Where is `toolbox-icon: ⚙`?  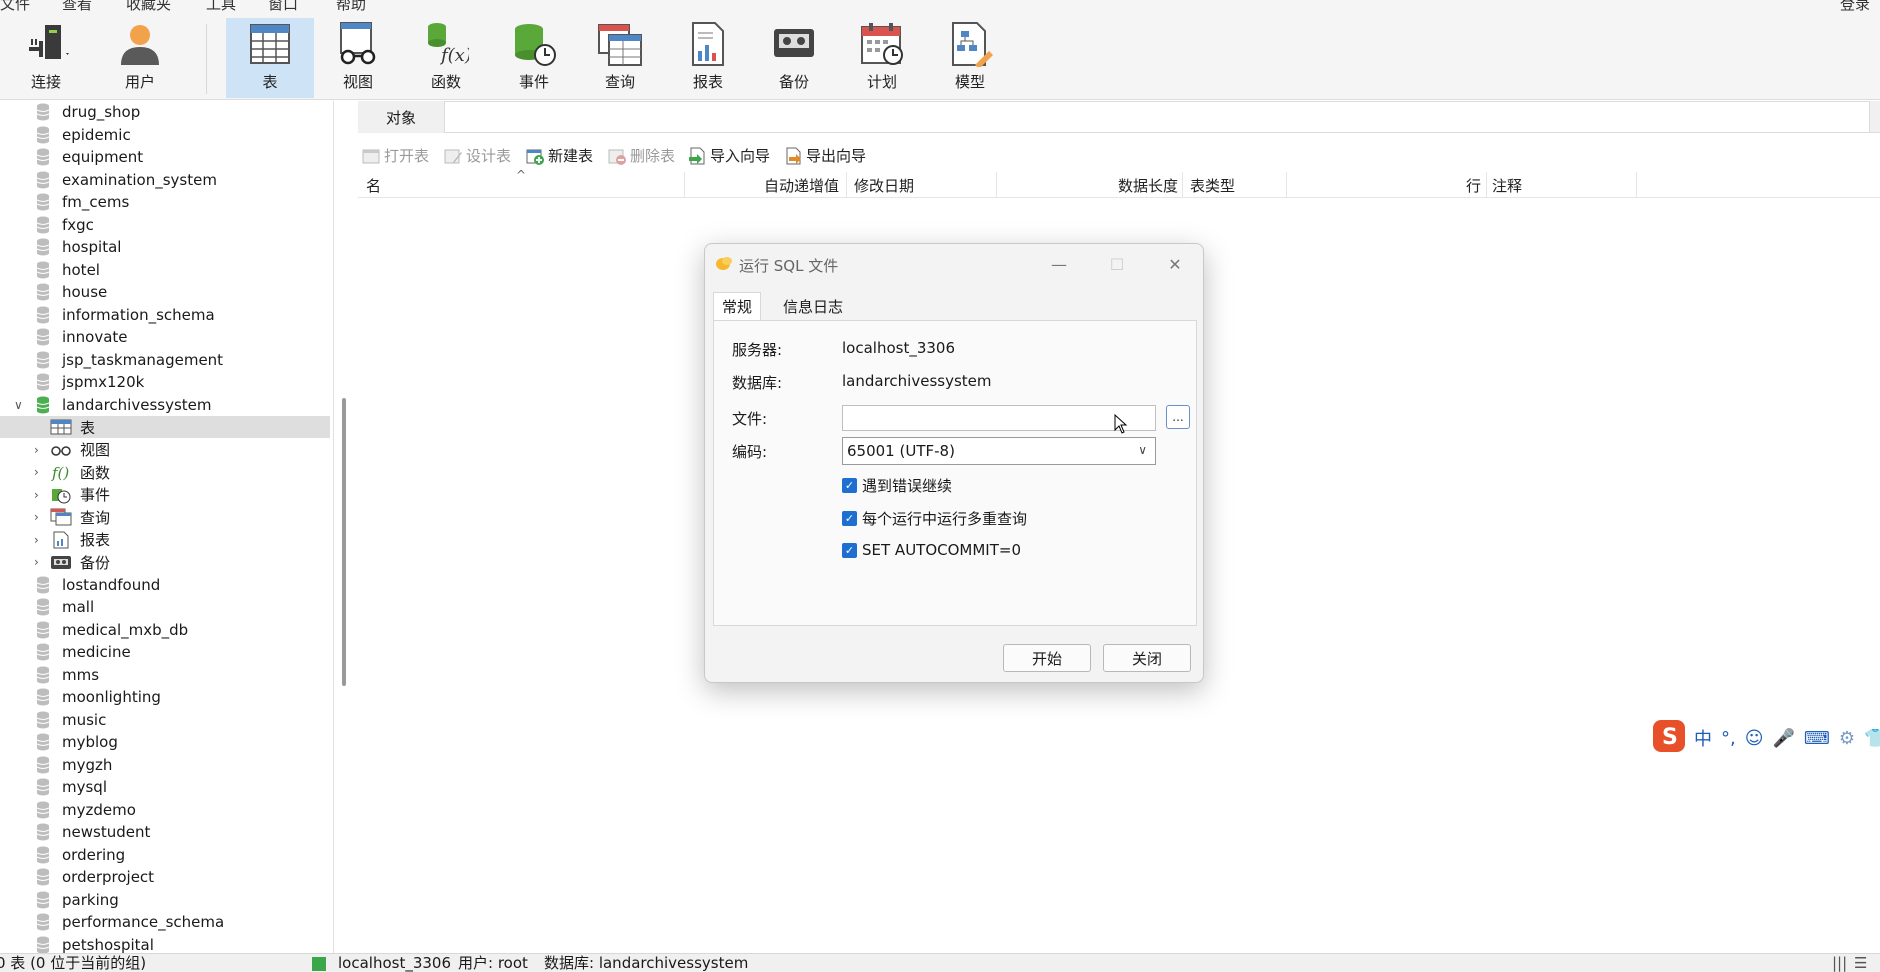
toolbox-icon: ⚙ is located at coordinates (1847, 738).